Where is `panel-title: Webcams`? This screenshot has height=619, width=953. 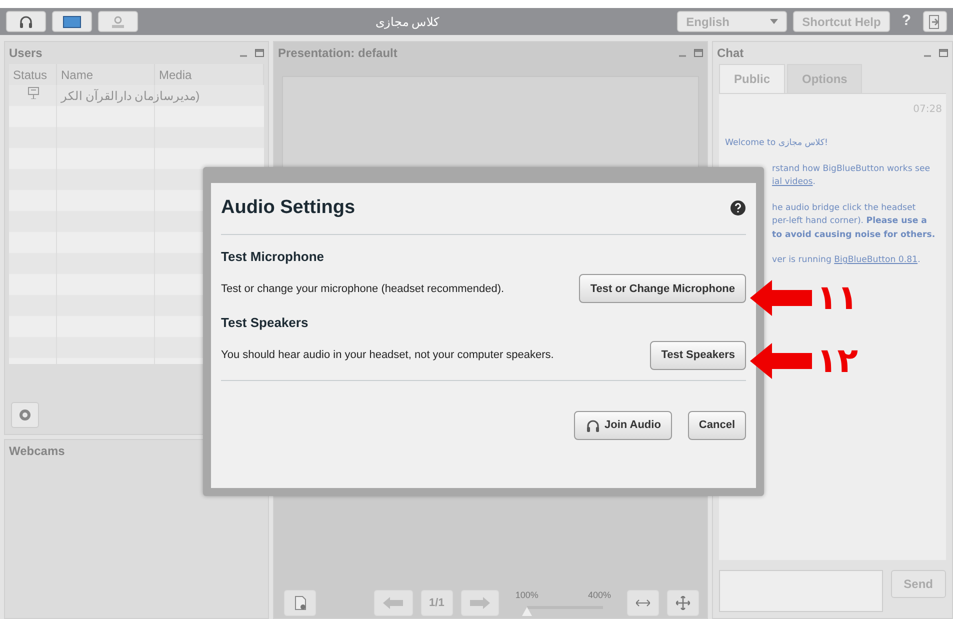 panel-title: Webcams is located at coordinates (37, 451).